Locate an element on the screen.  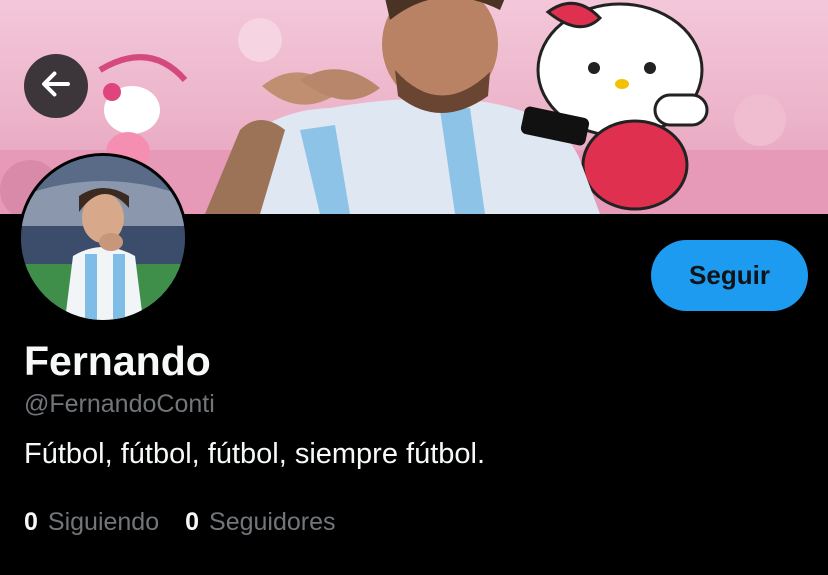
profile-stats: 0 Siguiendo 0 Seguidores is located at coordinates (180, 522).